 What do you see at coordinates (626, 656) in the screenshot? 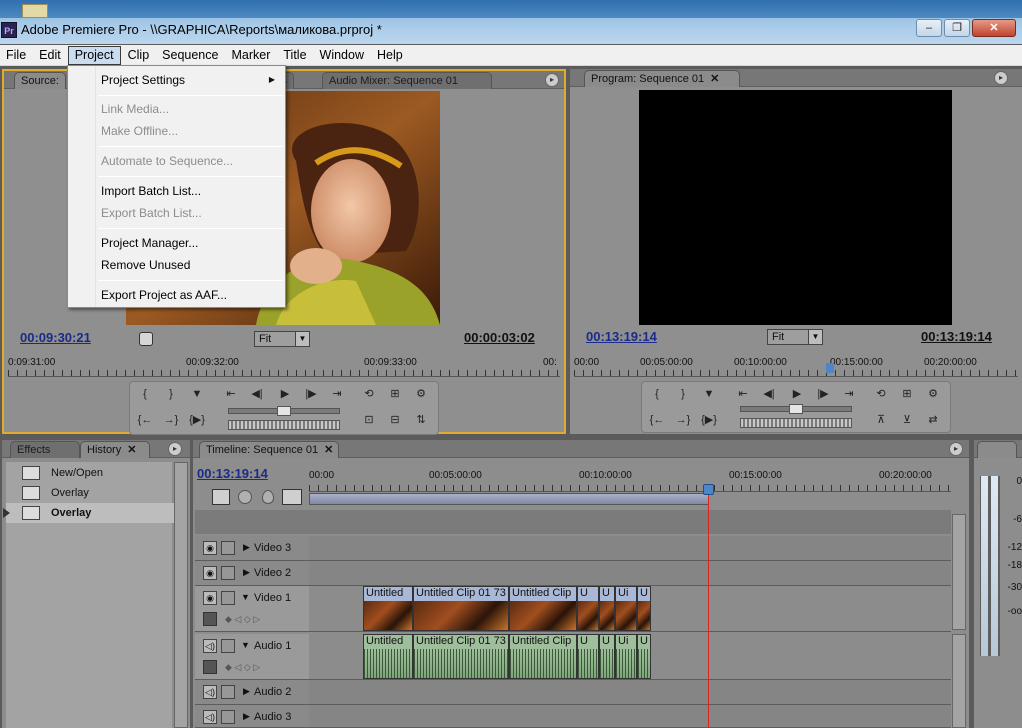
I see `audio-clip: Ui` at bounding box center [626, 656].